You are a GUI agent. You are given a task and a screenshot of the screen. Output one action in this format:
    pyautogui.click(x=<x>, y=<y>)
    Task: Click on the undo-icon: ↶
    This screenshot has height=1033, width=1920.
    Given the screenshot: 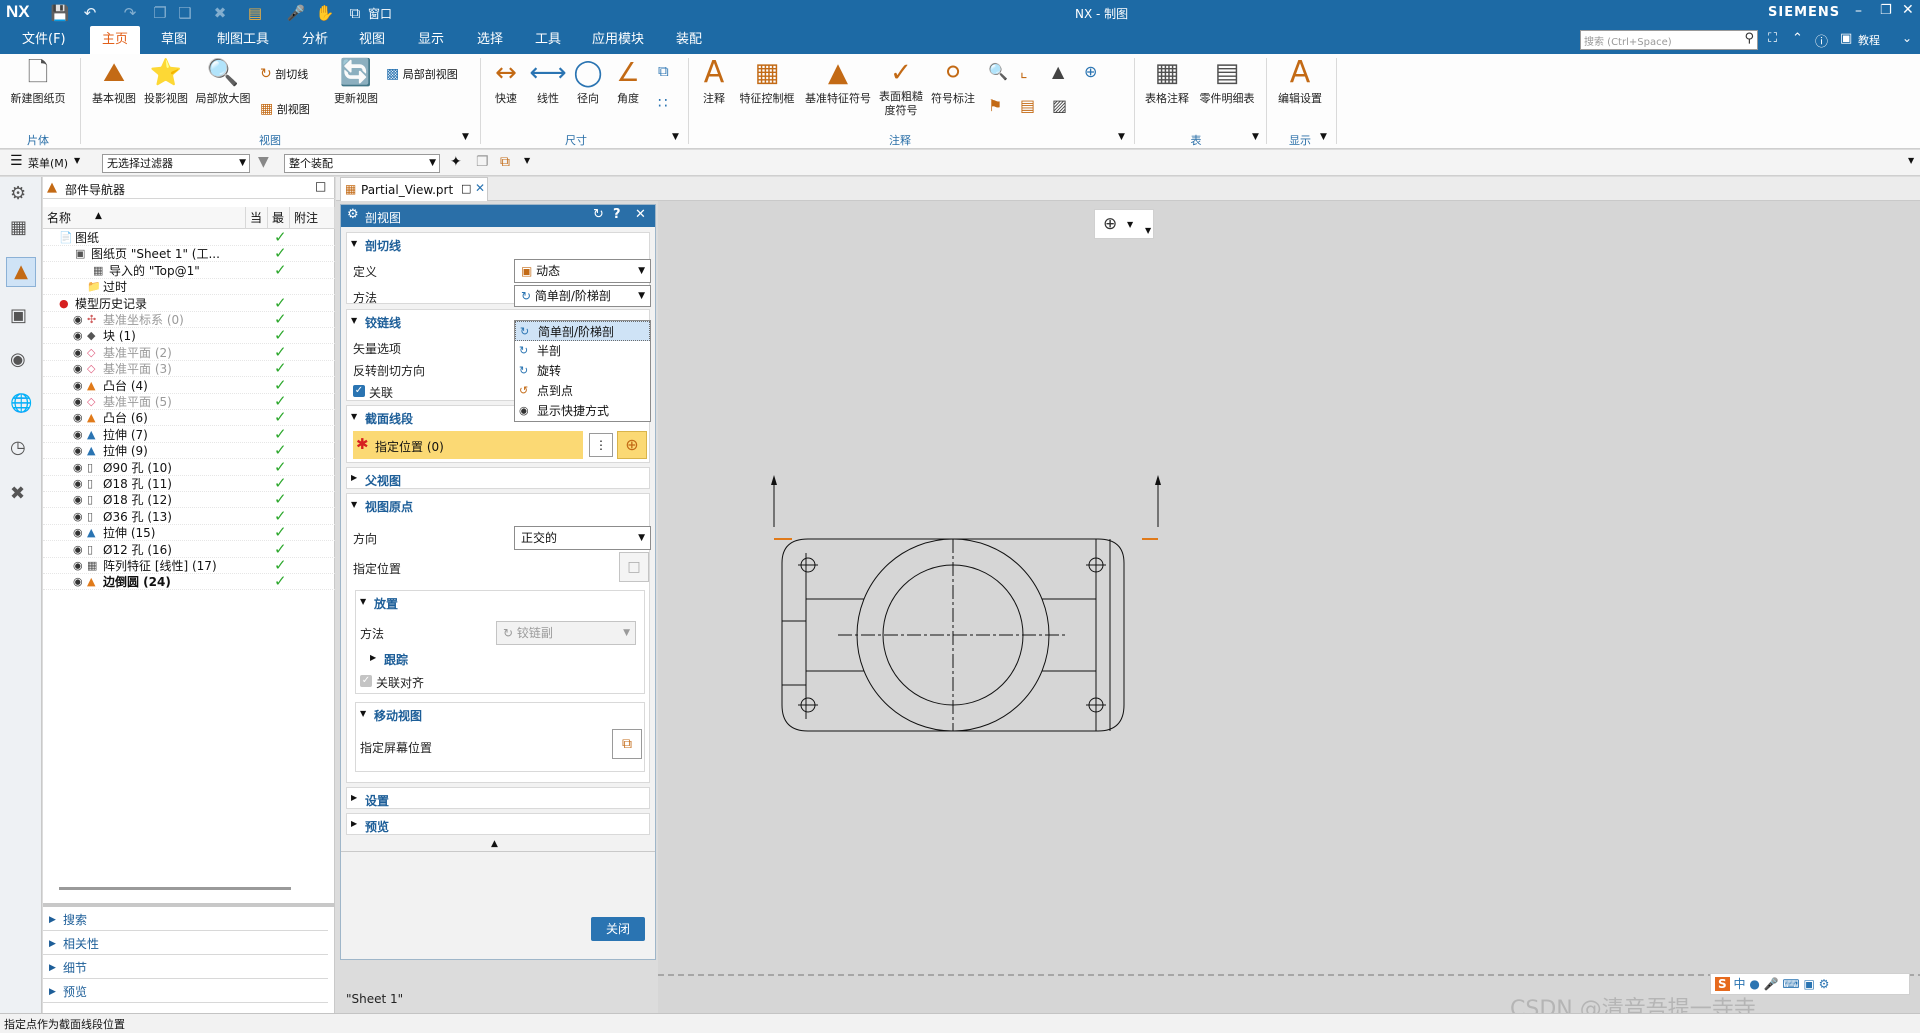 What is the action you would take?
    pyautogui.click(x=90, y=13)
    